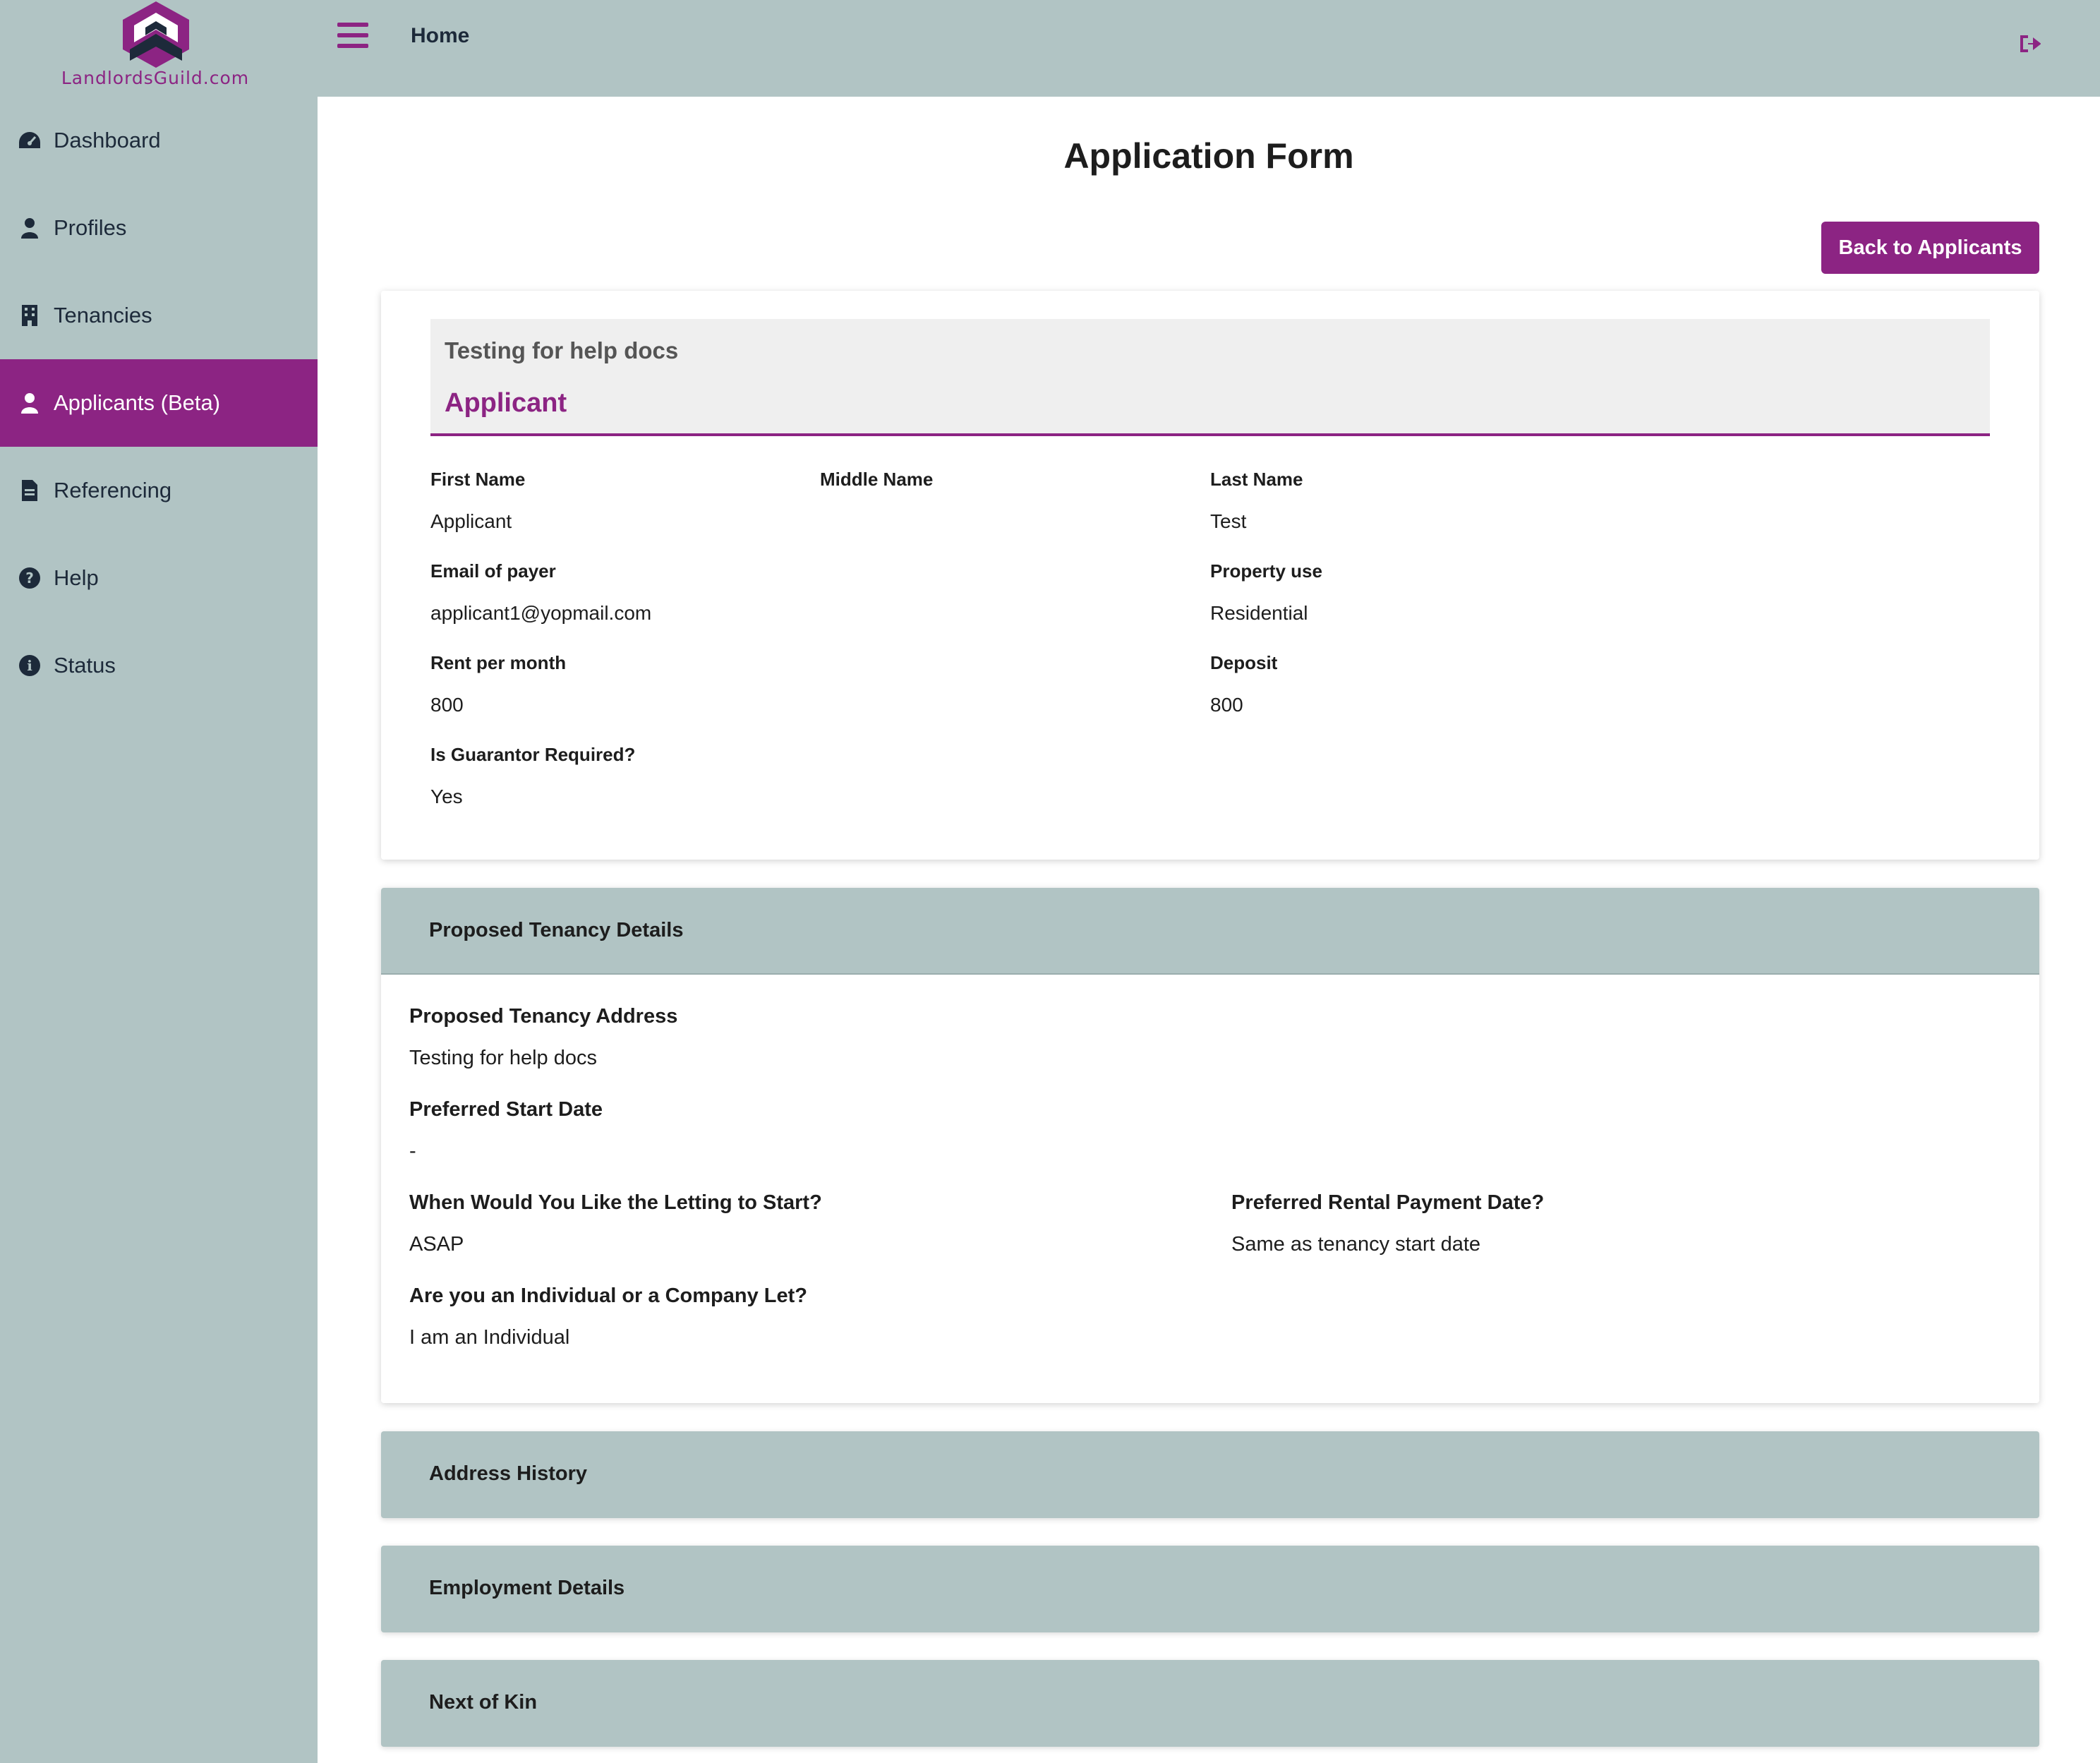  Describe the element at coordinates (471, 521) in the screenshot. I see `field-value: Applicant` at that location.